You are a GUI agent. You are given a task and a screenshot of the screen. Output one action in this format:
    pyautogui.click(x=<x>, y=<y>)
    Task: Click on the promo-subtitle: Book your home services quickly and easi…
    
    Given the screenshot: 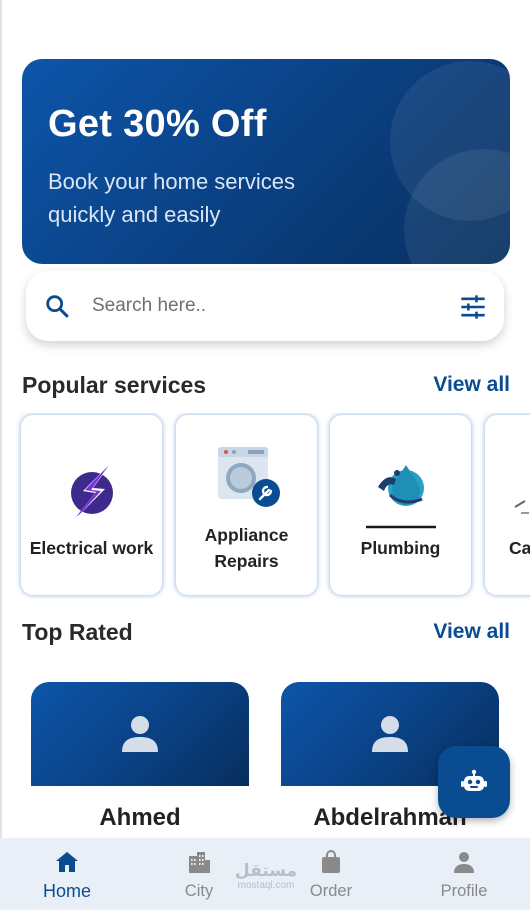 What is the action you would take?
    pyautogui.click(x=171, y=198)
    